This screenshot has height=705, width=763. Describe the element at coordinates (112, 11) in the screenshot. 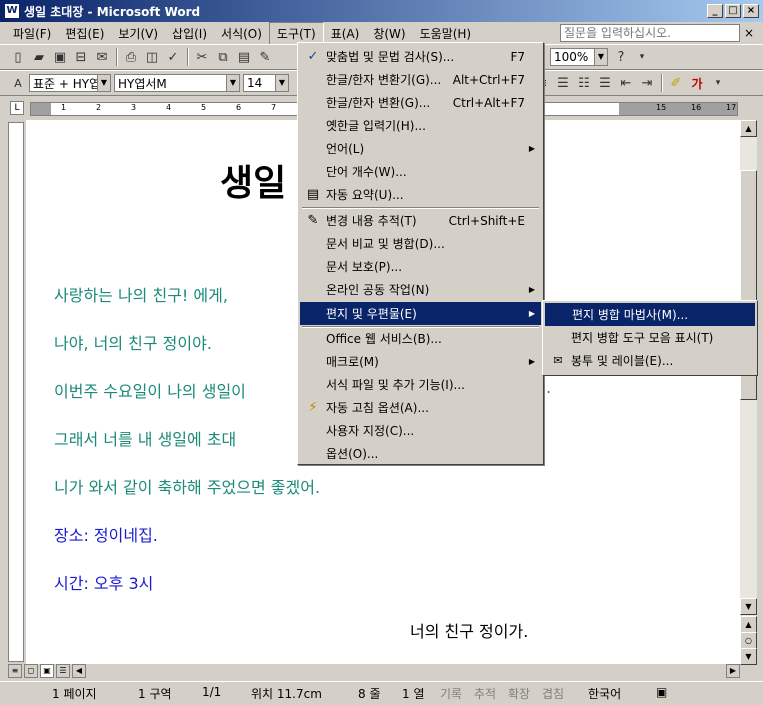

I see `window-title: 생일 초대장 - Microsoft Word` at that location.